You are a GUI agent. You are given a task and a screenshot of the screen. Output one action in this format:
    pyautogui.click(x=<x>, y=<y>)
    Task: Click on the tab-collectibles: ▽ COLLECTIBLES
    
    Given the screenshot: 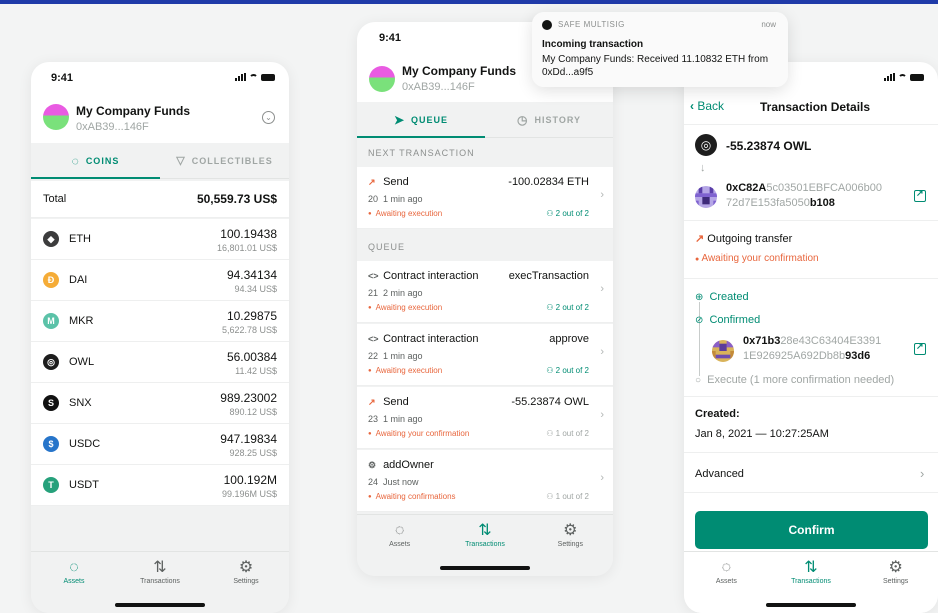 What is the action you would take?
    pyautogui.click(x=224, y=160)
    